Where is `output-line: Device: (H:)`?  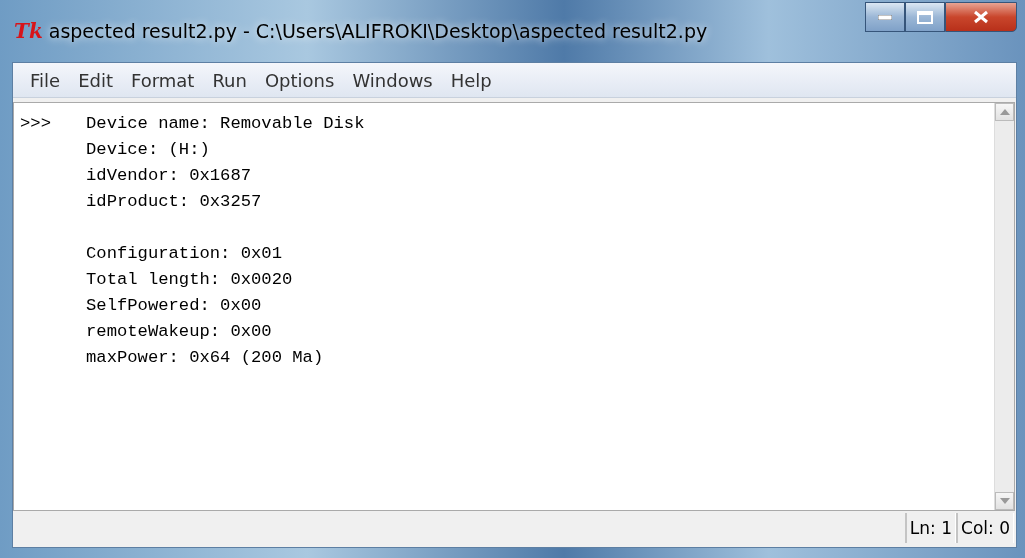
output-line: Device: (H:) is located at coordinates (148, 150).